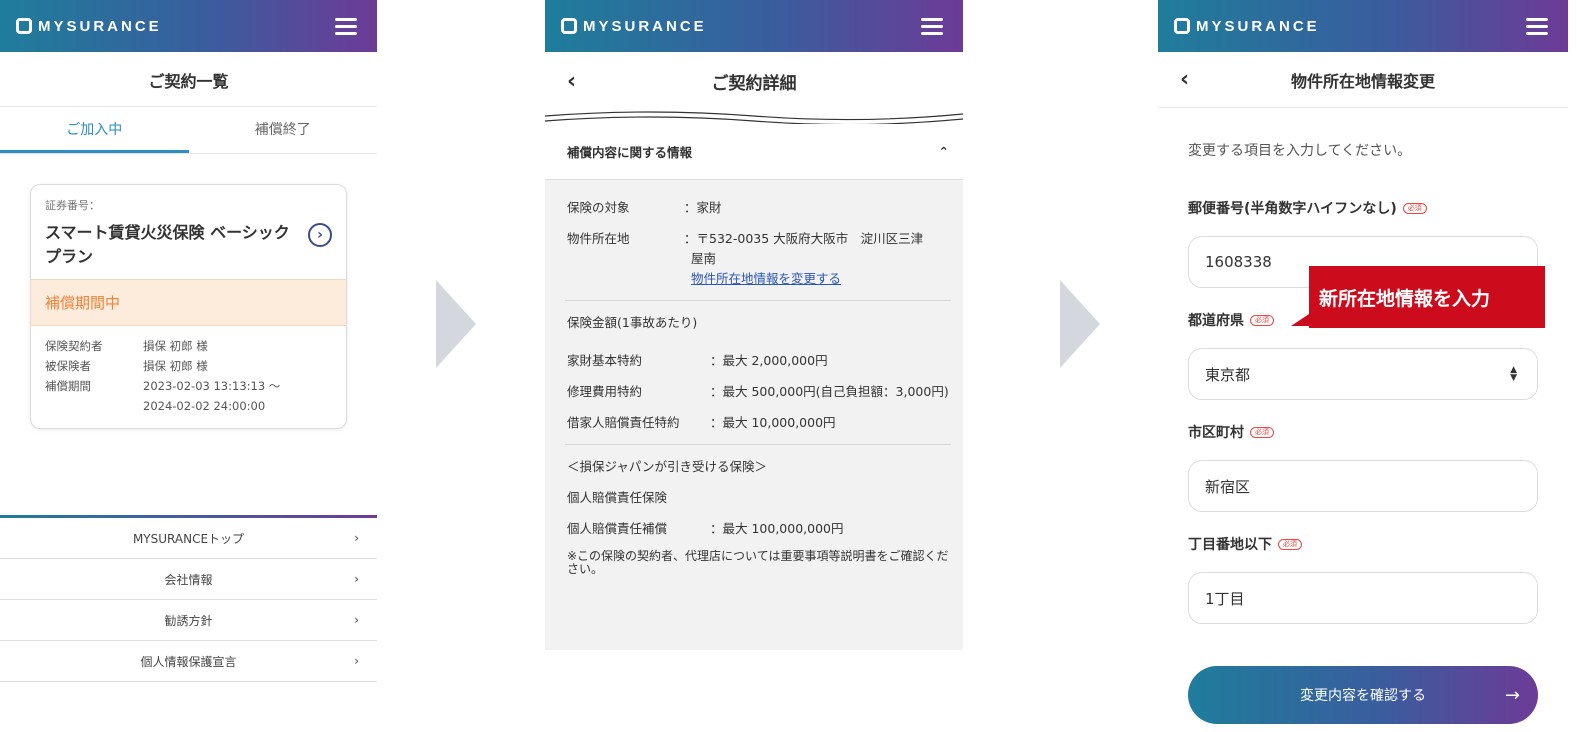  What do you see at coordinates (630, 152) in the screenshot?
I see `section-title: 補償内容に関する情報` at bounding box center [630, 152].